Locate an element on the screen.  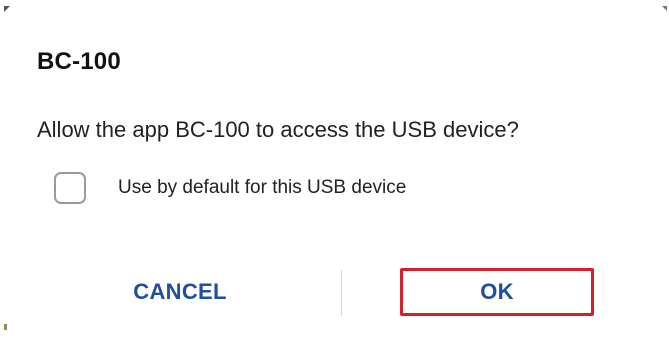
dialog-title: BC-100 is located at coordinates (79, 61).